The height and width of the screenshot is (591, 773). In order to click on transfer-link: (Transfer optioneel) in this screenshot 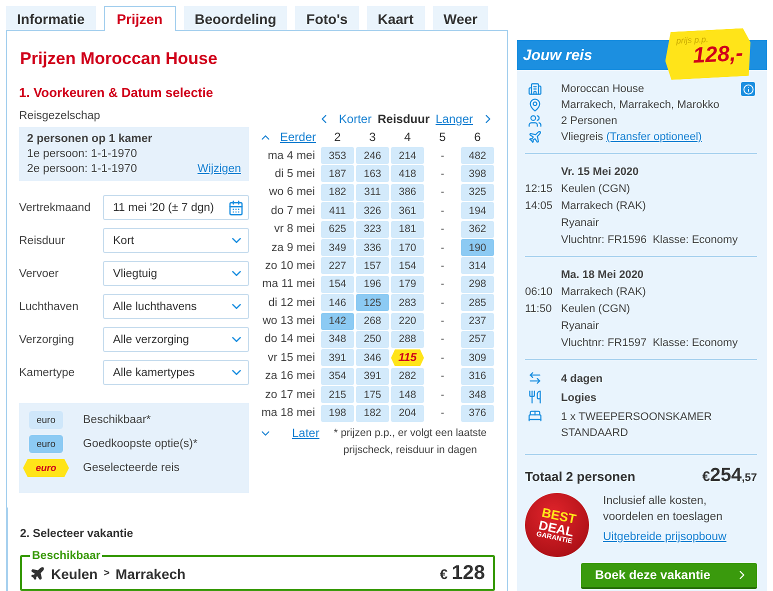, I will do `click(654, 137)`.